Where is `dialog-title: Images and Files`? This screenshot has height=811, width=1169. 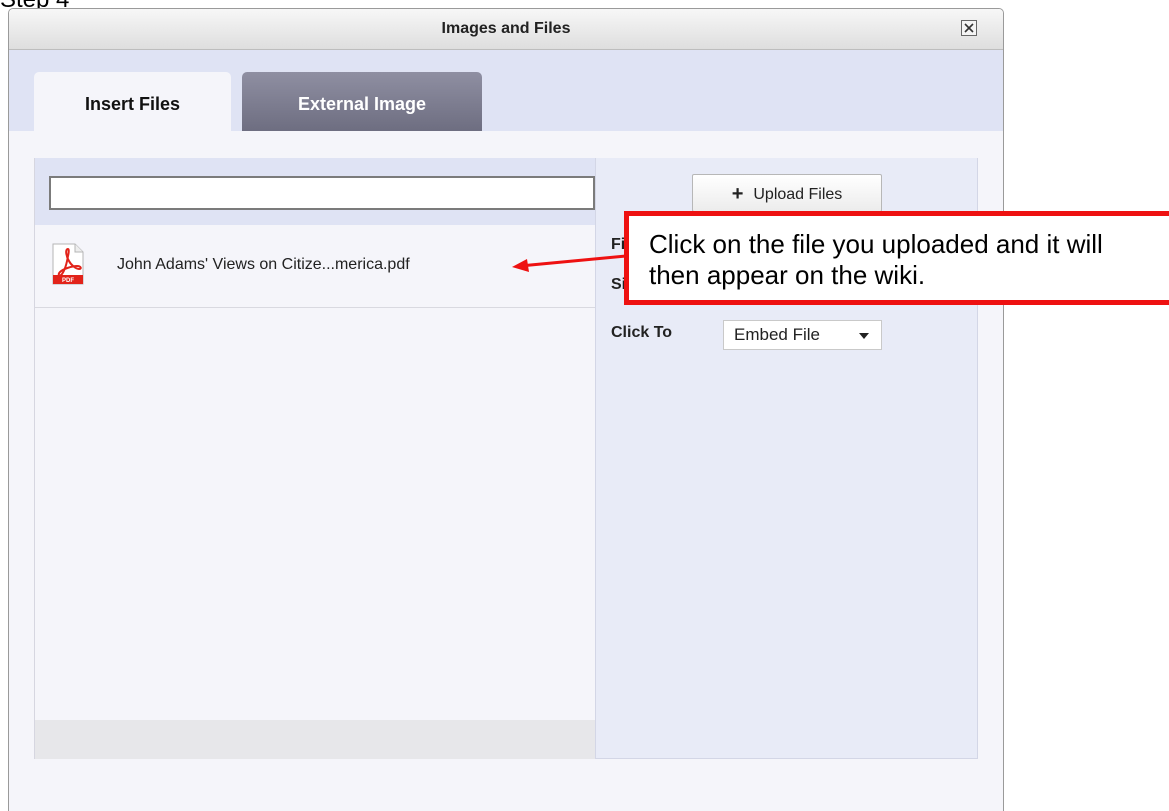
dialog-title: Images and Files is located at coordinates (506, 28).